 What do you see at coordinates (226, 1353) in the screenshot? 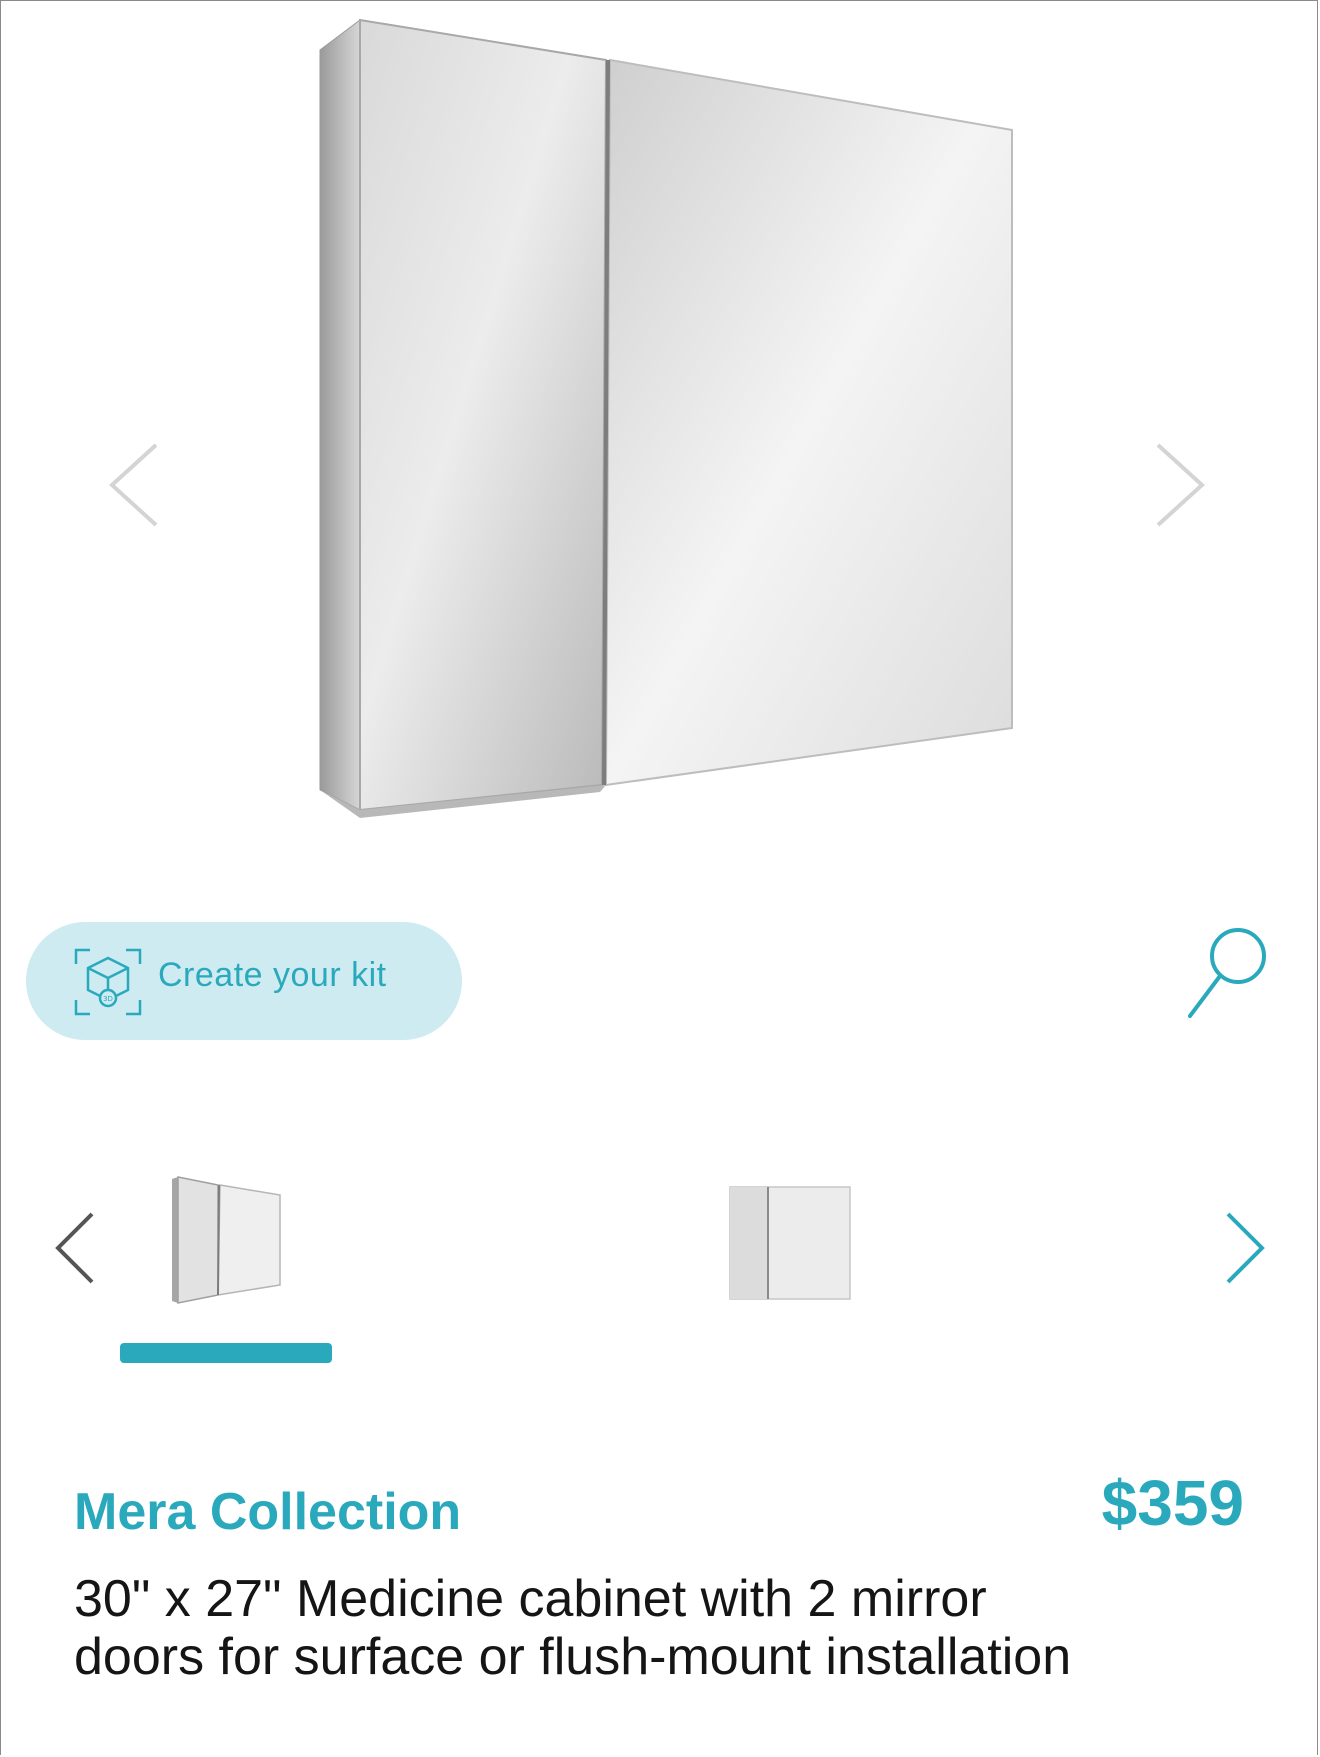
I see `selected-thumbnail-indicator` at bounding box center [226, 1353].